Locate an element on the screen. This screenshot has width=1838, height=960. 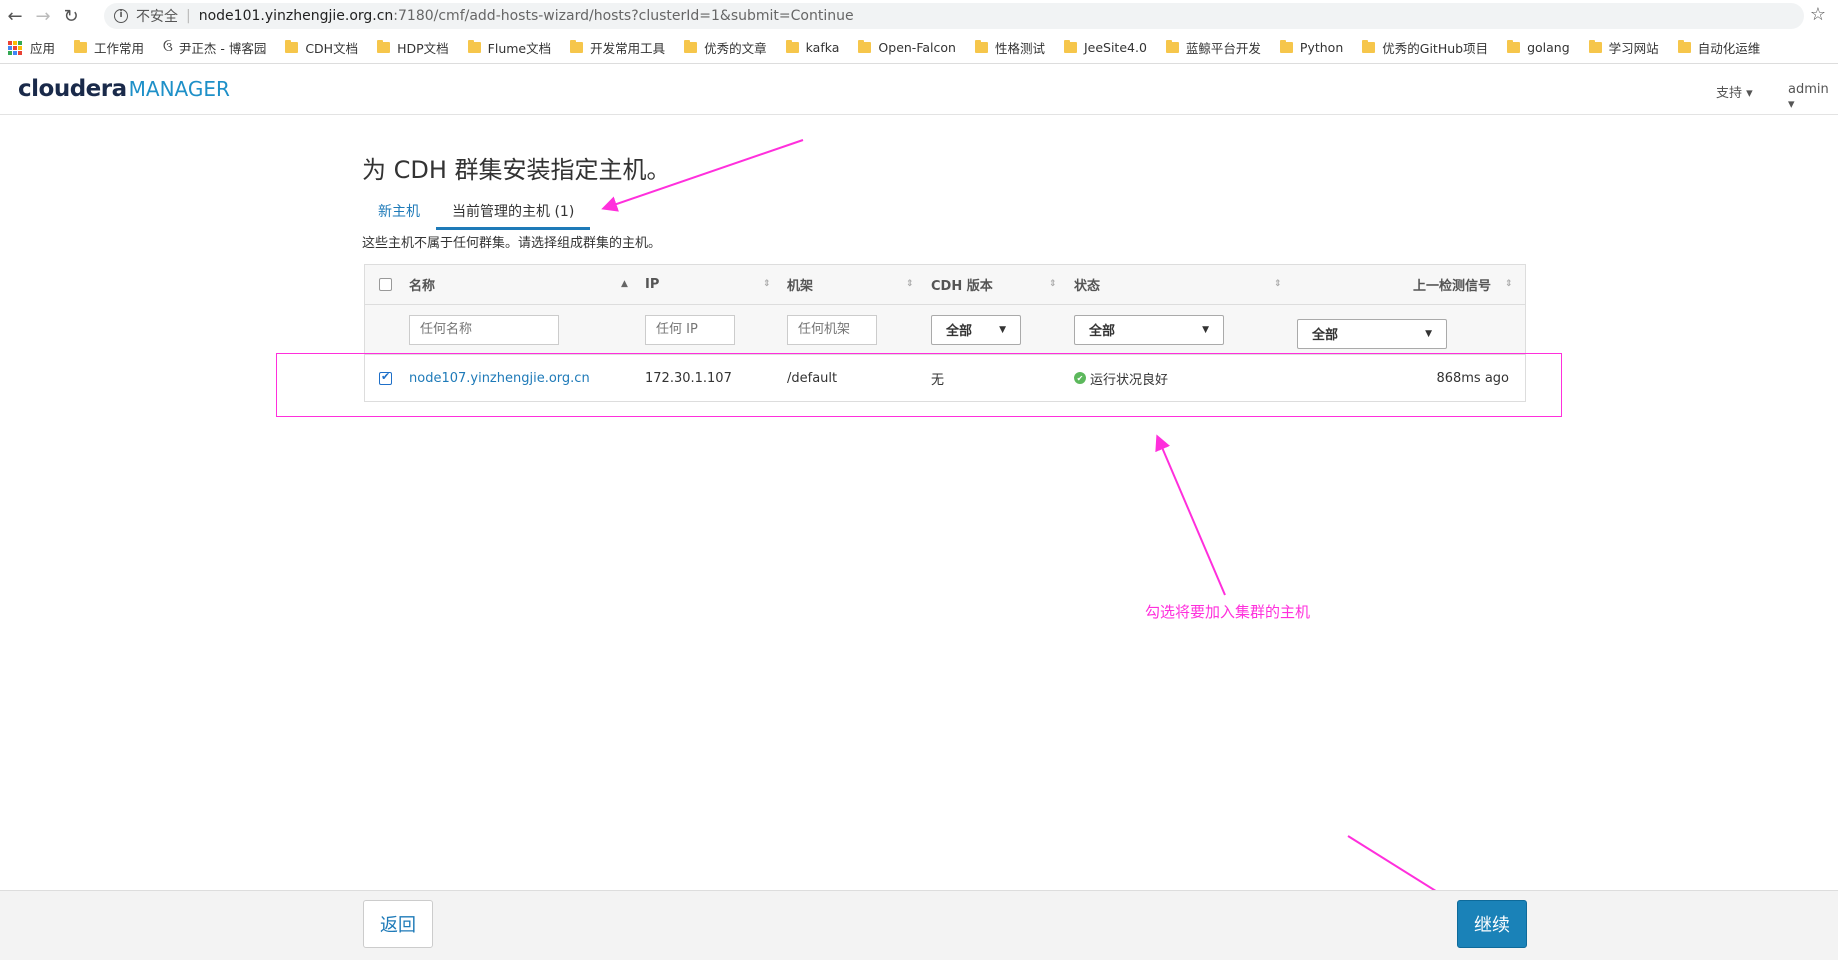
ip-filter-input is located at coordinates (690, 329).